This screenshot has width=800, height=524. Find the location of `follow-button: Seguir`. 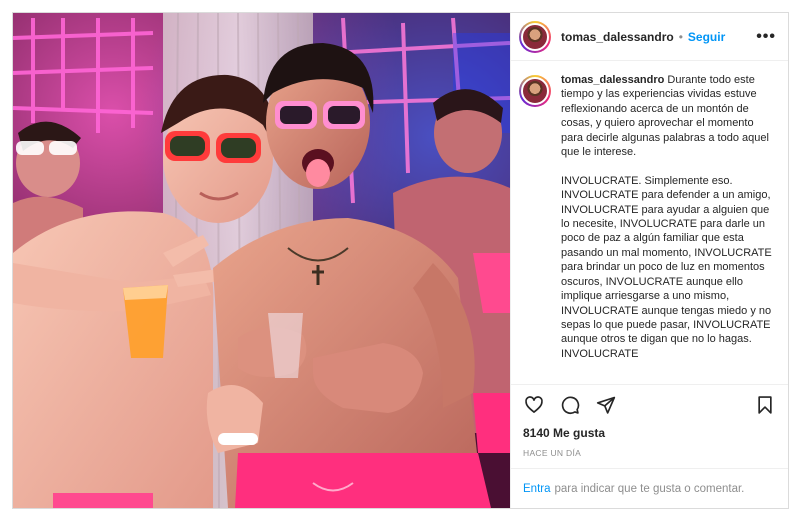

follow-button: Seguir is located at coordinates (706, 37).